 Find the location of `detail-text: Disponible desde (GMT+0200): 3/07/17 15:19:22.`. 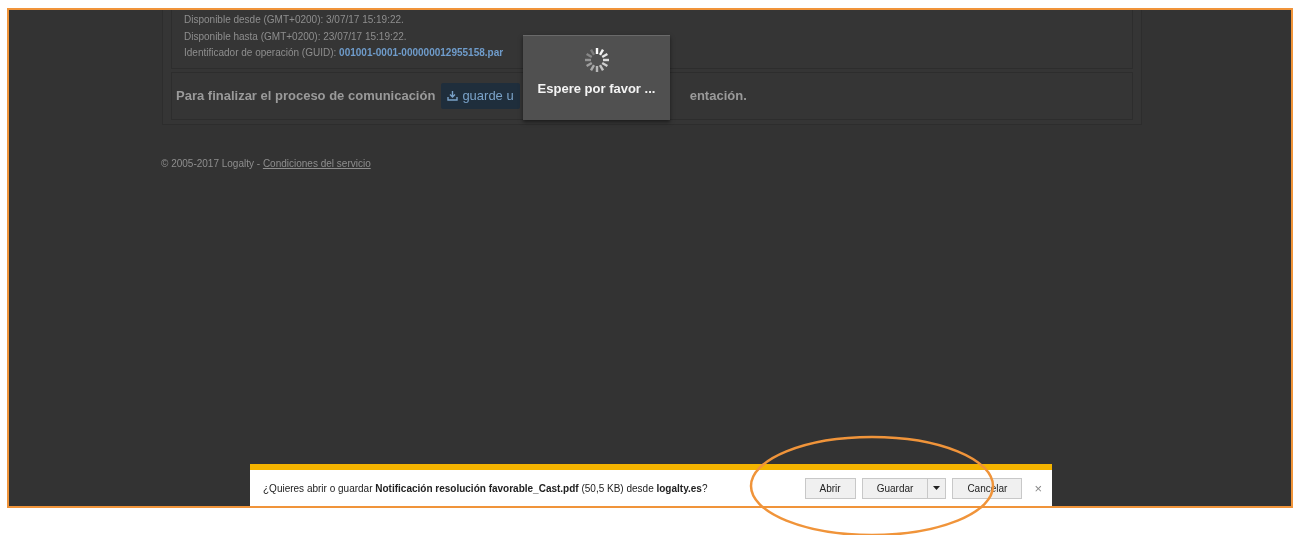

detail-text: Disponible desde (GMT+0200): 3/07/17 15:19:22. is located at coordinates (294, 19).